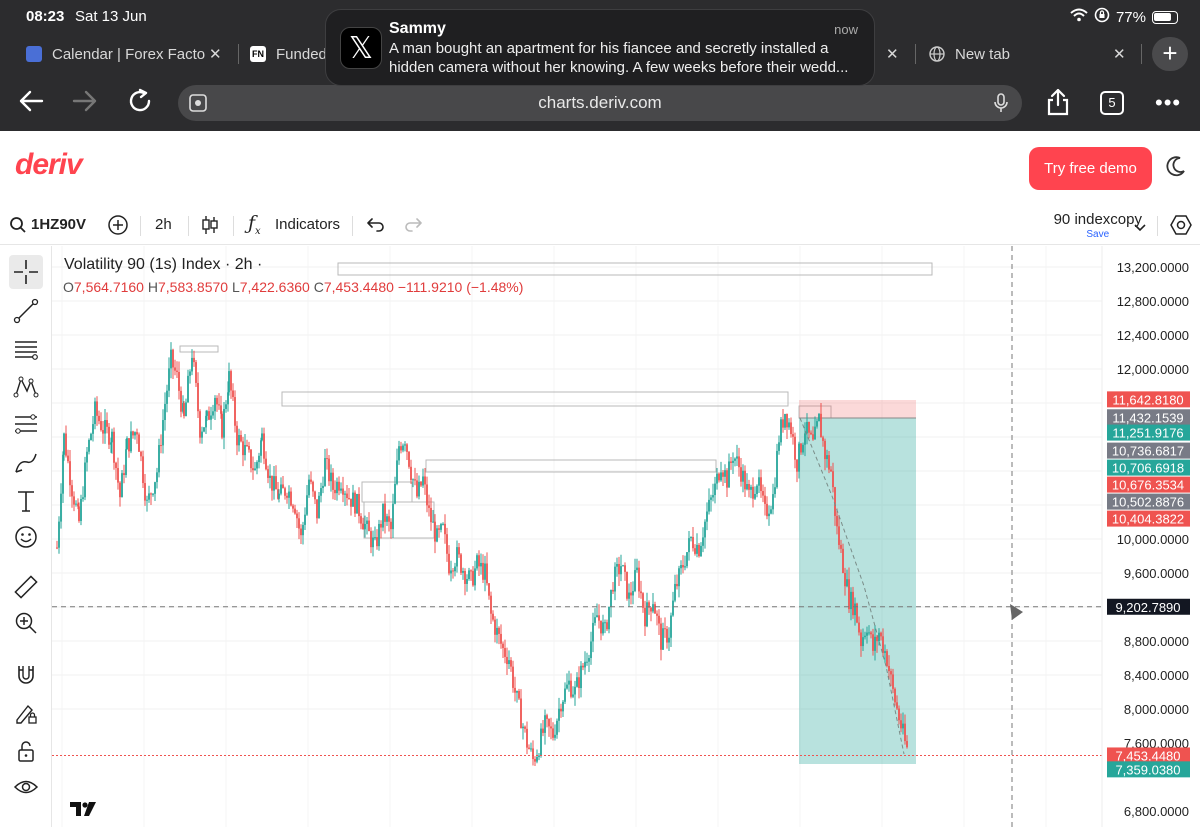  I want to click on pattern-tool-icon, so click(26, 387).